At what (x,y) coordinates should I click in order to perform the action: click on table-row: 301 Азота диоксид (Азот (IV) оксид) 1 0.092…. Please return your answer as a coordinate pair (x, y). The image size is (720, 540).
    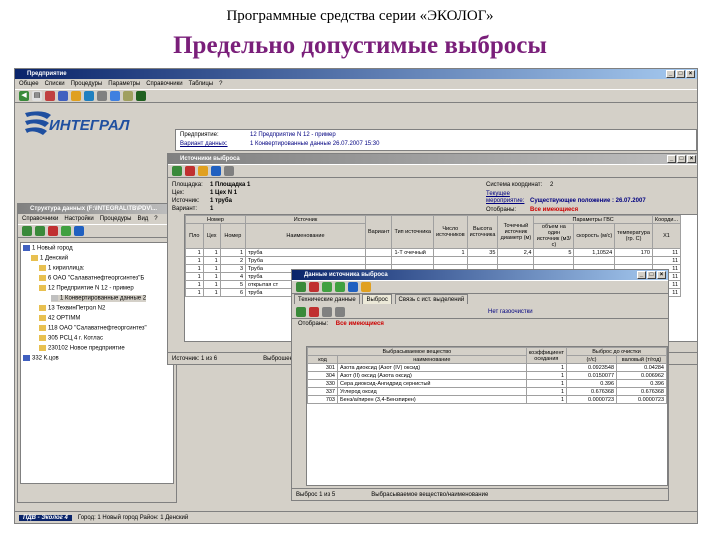
    Looking at the image, I should click on (487, 367).